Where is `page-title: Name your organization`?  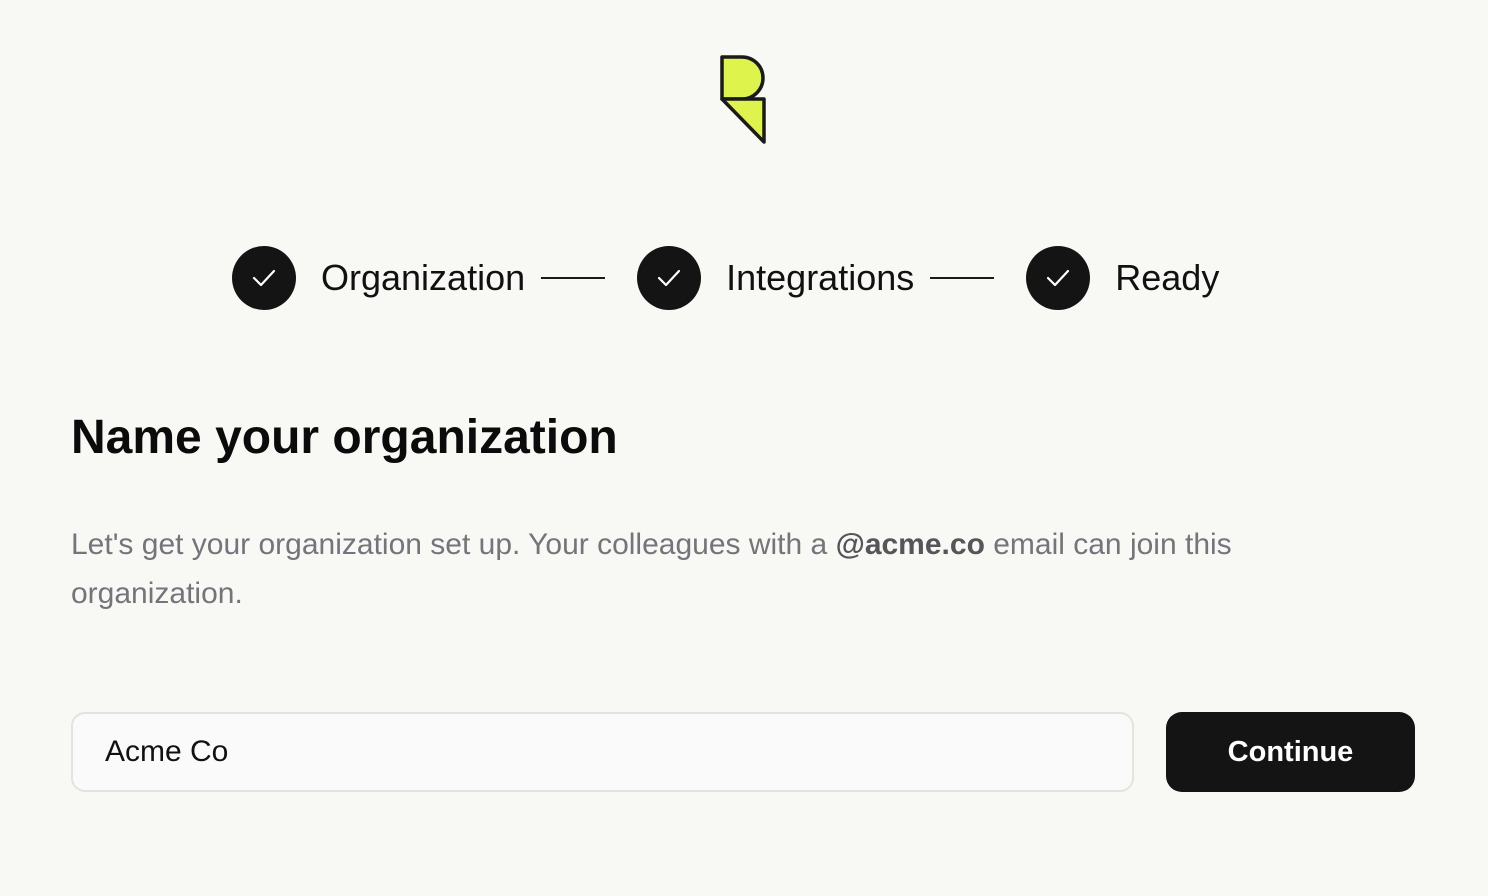
page-title: Name your organization is located at coordinates (344, 437).